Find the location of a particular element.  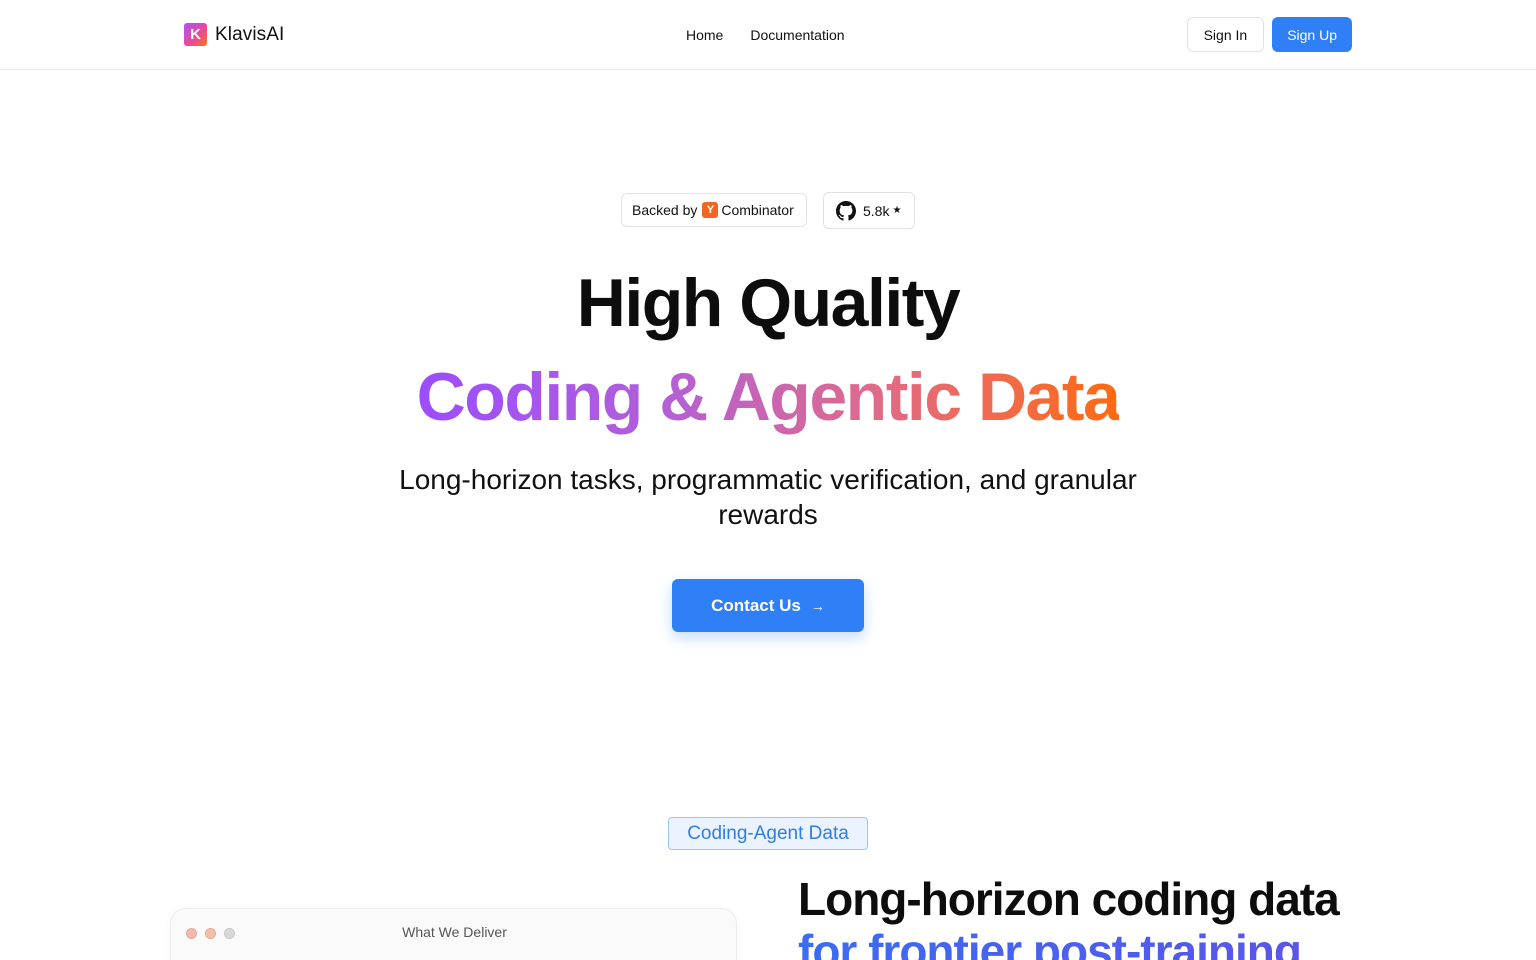

window-title: What We Deliver is located at coordinates (454, 932).